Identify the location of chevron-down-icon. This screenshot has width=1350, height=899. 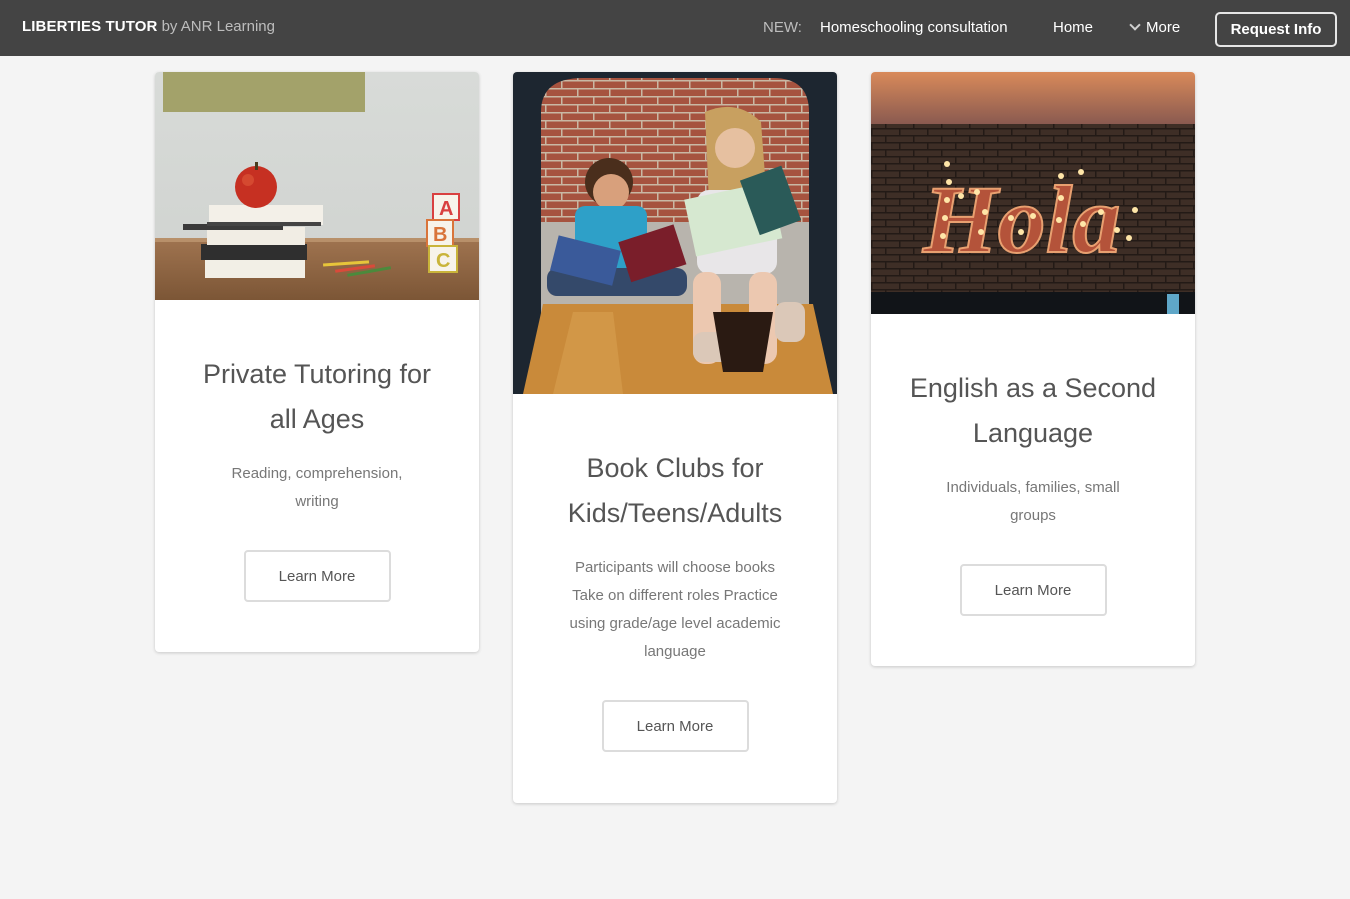
(1135, 24).